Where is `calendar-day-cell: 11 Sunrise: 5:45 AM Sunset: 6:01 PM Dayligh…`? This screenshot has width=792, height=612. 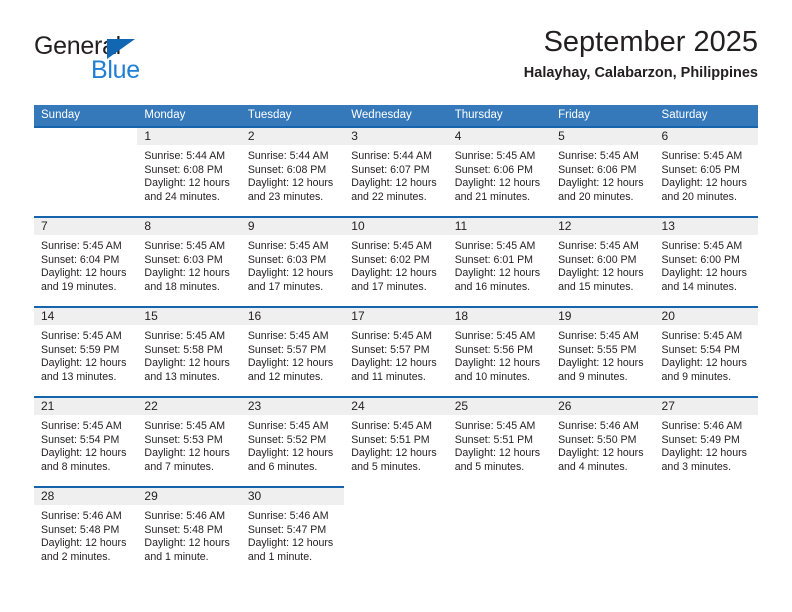
calendar-day-cell: 11 Sunrise: 5:45 AM Sunset: 6:01 PM Dayligh… is located at coordinates (499, 262).